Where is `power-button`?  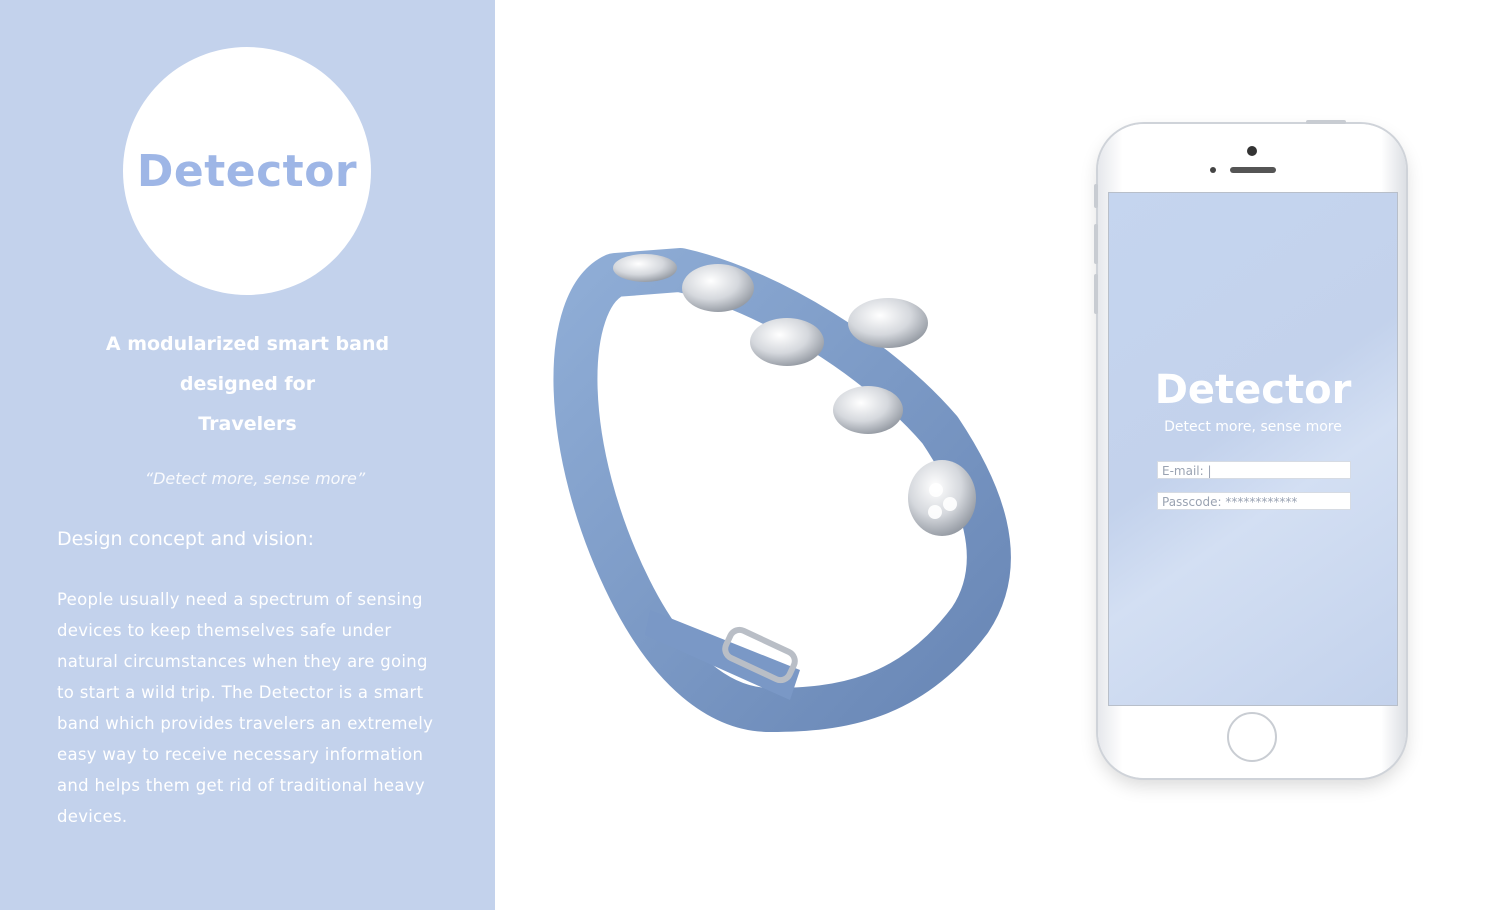 power-button is located at coordinates (1326, 122).